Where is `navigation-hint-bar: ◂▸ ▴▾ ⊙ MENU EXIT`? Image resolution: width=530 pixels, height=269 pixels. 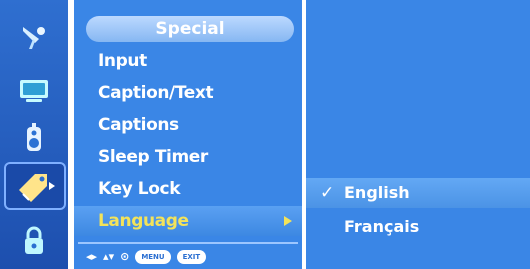
navigation-hint-bar: ◂▸ ▴▾ ⊙ MENU EXIT is located at coordinates (146, 257).